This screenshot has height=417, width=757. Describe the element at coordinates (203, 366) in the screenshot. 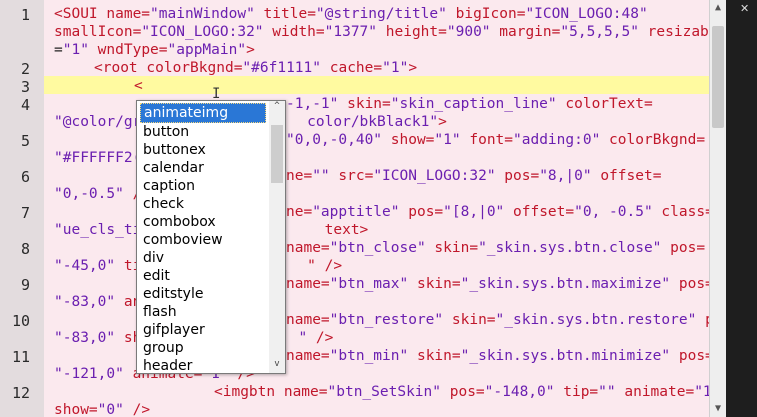

I see `autocomplete-item: header` at that location.